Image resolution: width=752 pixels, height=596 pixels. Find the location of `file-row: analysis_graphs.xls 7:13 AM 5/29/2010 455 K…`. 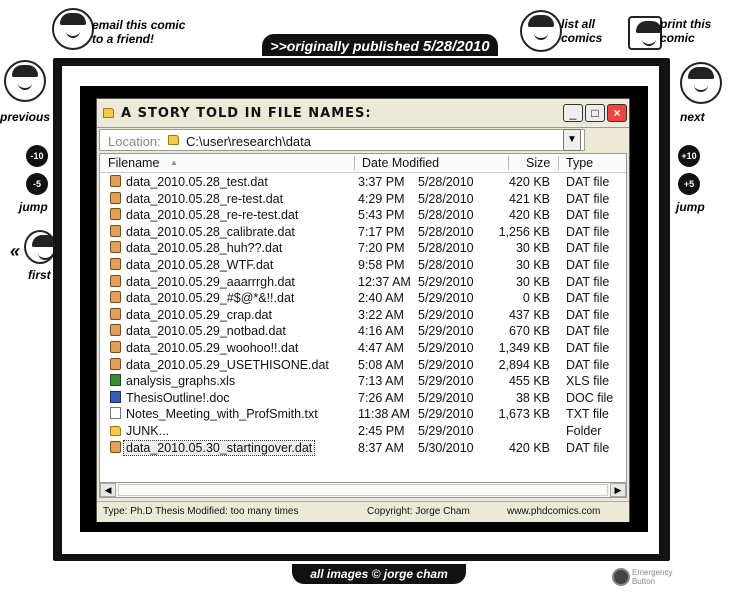

file-row: analysis_graphs.xls 7:13 AM 5/29/2010 455 K… is located at coordinates (363, 381).